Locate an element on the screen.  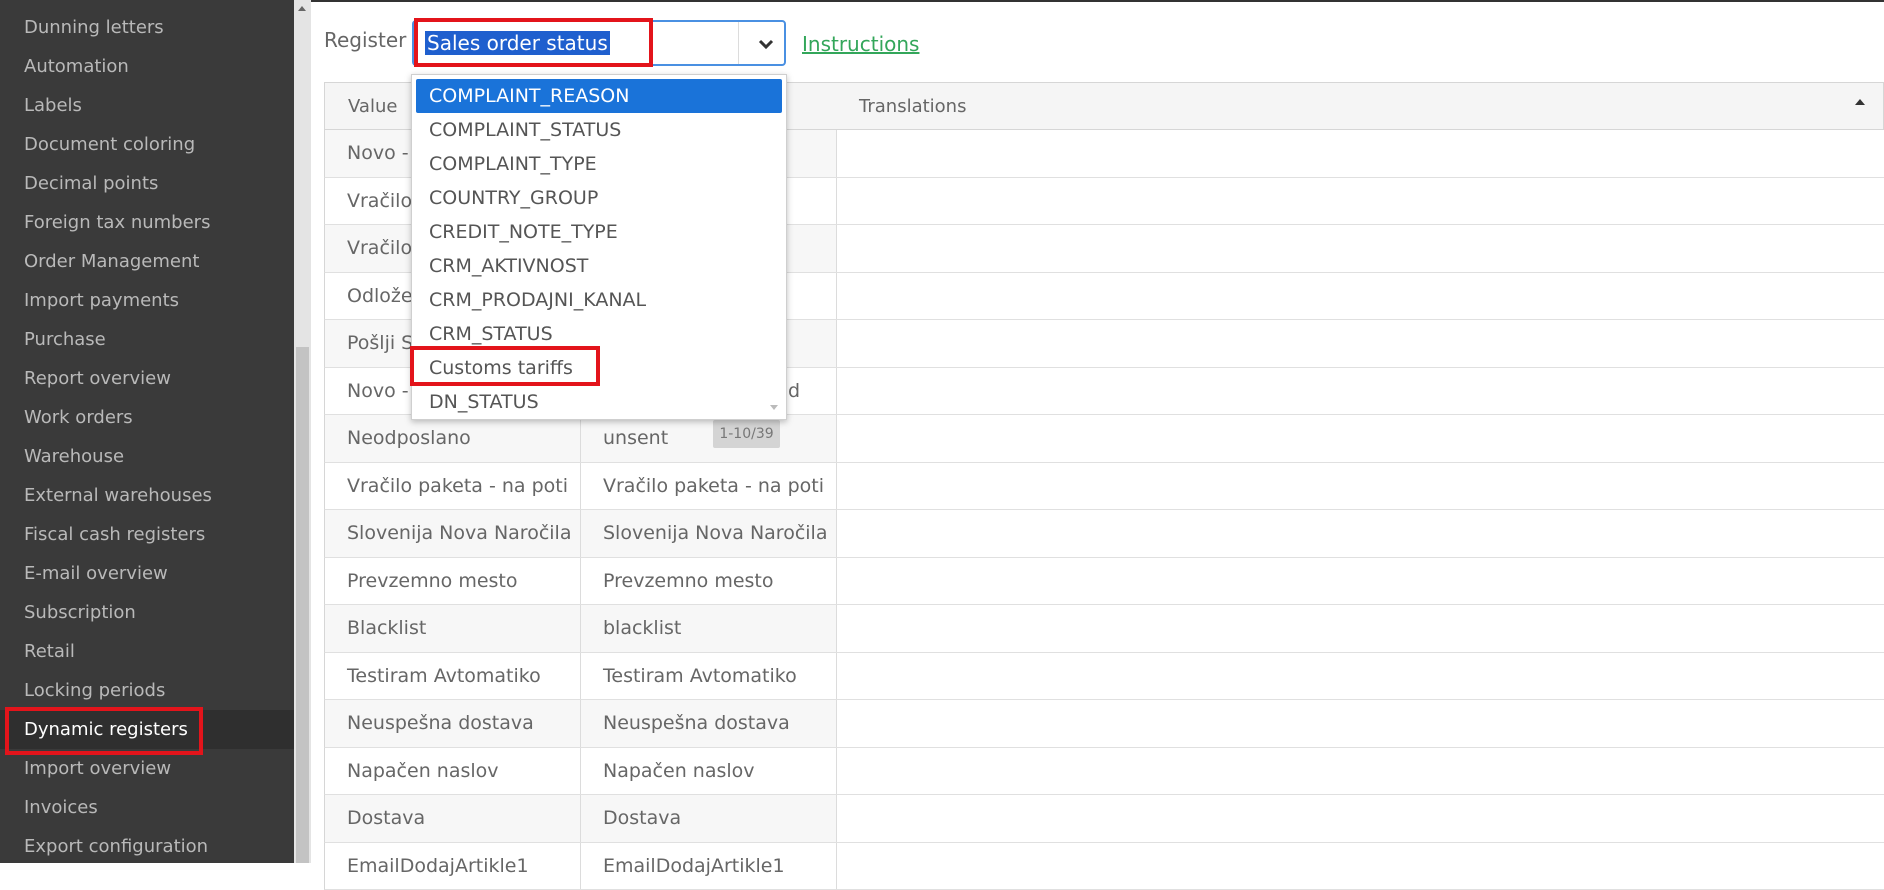
dropdown-option-complaint-reason: COMPLAINT_REASON is located at coordinates (599, 96).